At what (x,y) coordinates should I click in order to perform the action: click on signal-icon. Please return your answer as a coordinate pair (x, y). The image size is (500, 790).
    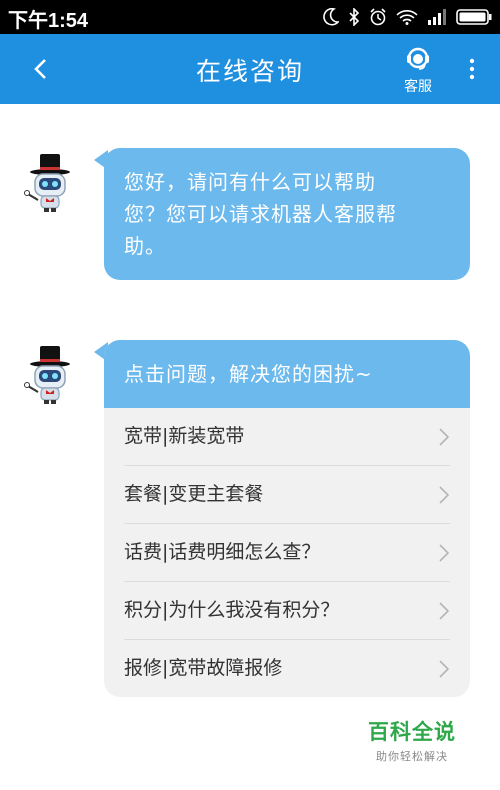
    Looking at the image, I should click on (437, 17).